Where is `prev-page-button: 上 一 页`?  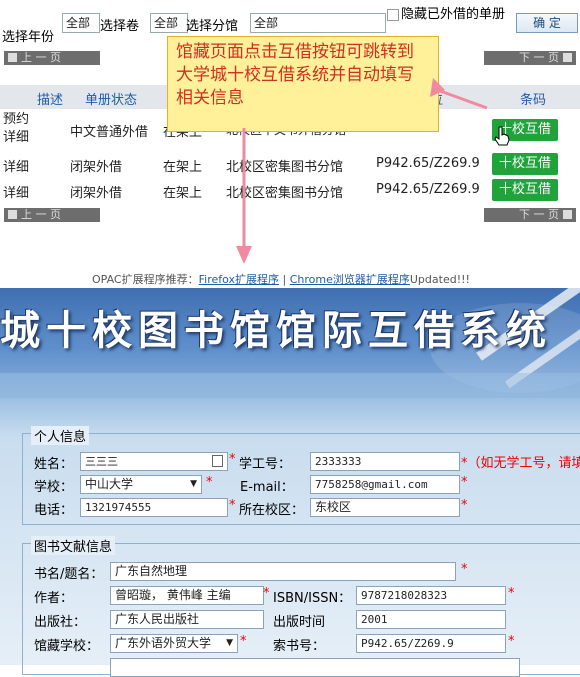 prev-page-button: 上 一 页 is located at coordinates (52, 58).